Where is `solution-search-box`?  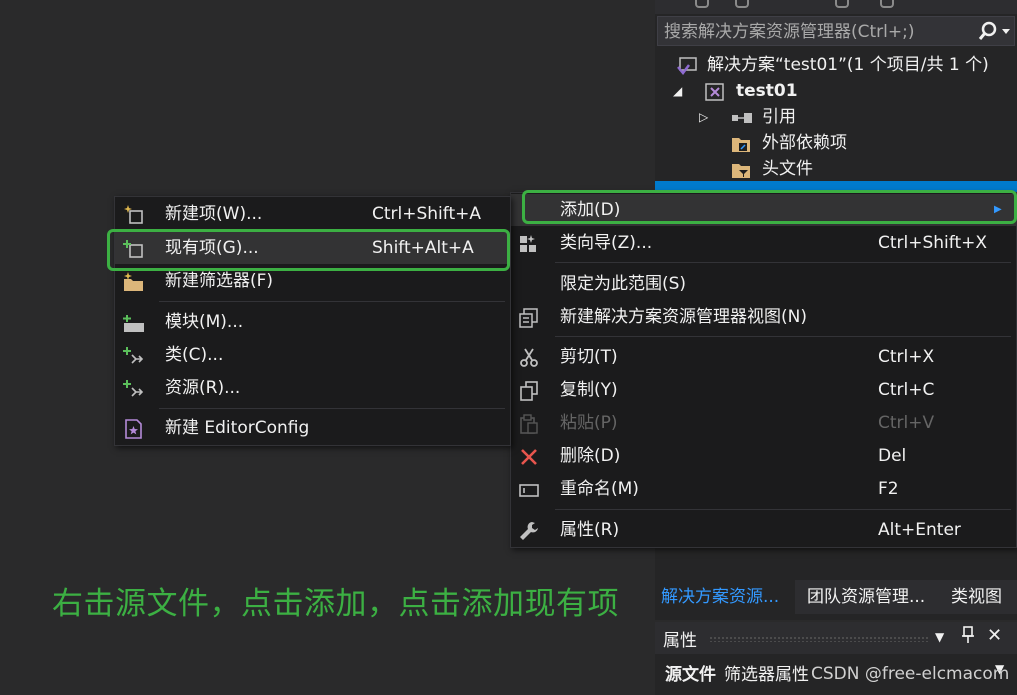 solution-search-box is located at coordinates (836, 31).